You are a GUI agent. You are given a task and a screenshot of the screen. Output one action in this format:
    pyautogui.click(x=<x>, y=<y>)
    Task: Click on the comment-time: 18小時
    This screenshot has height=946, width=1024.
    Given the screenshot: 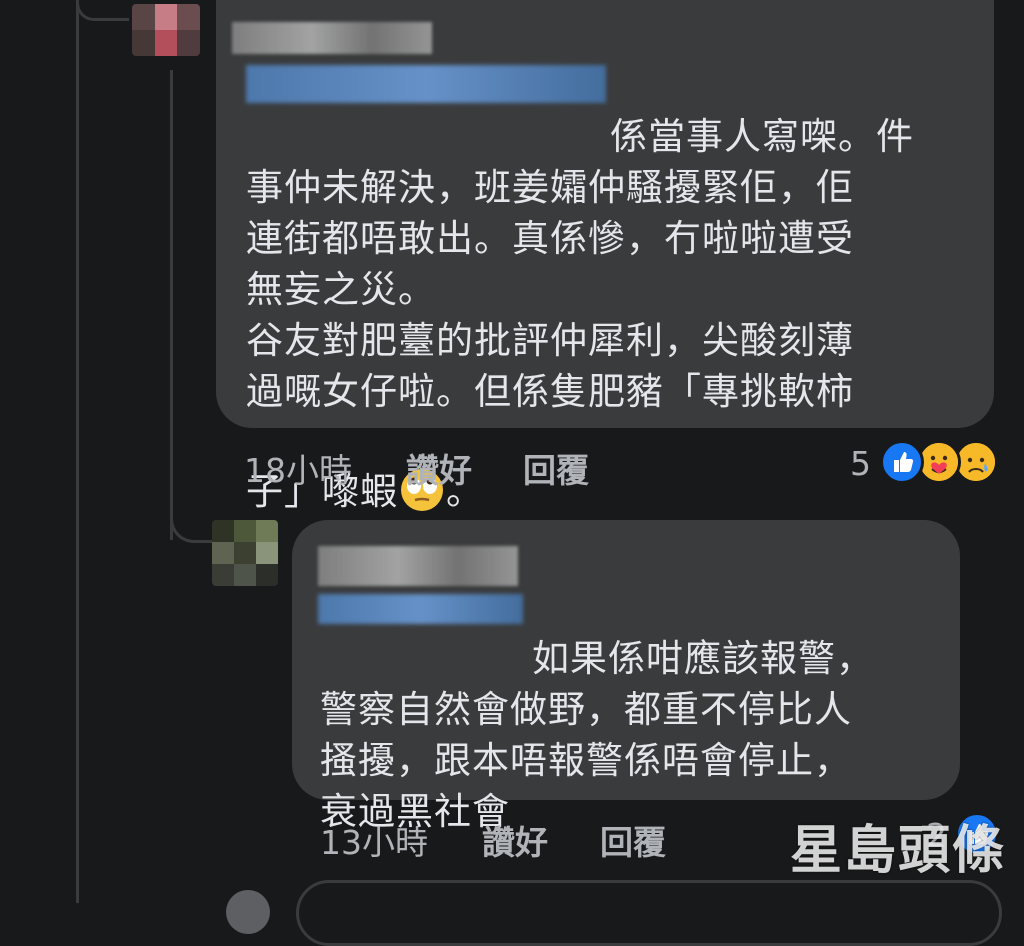 What is the action you would take?
    pyautogui.click(x=298, y=468)
    